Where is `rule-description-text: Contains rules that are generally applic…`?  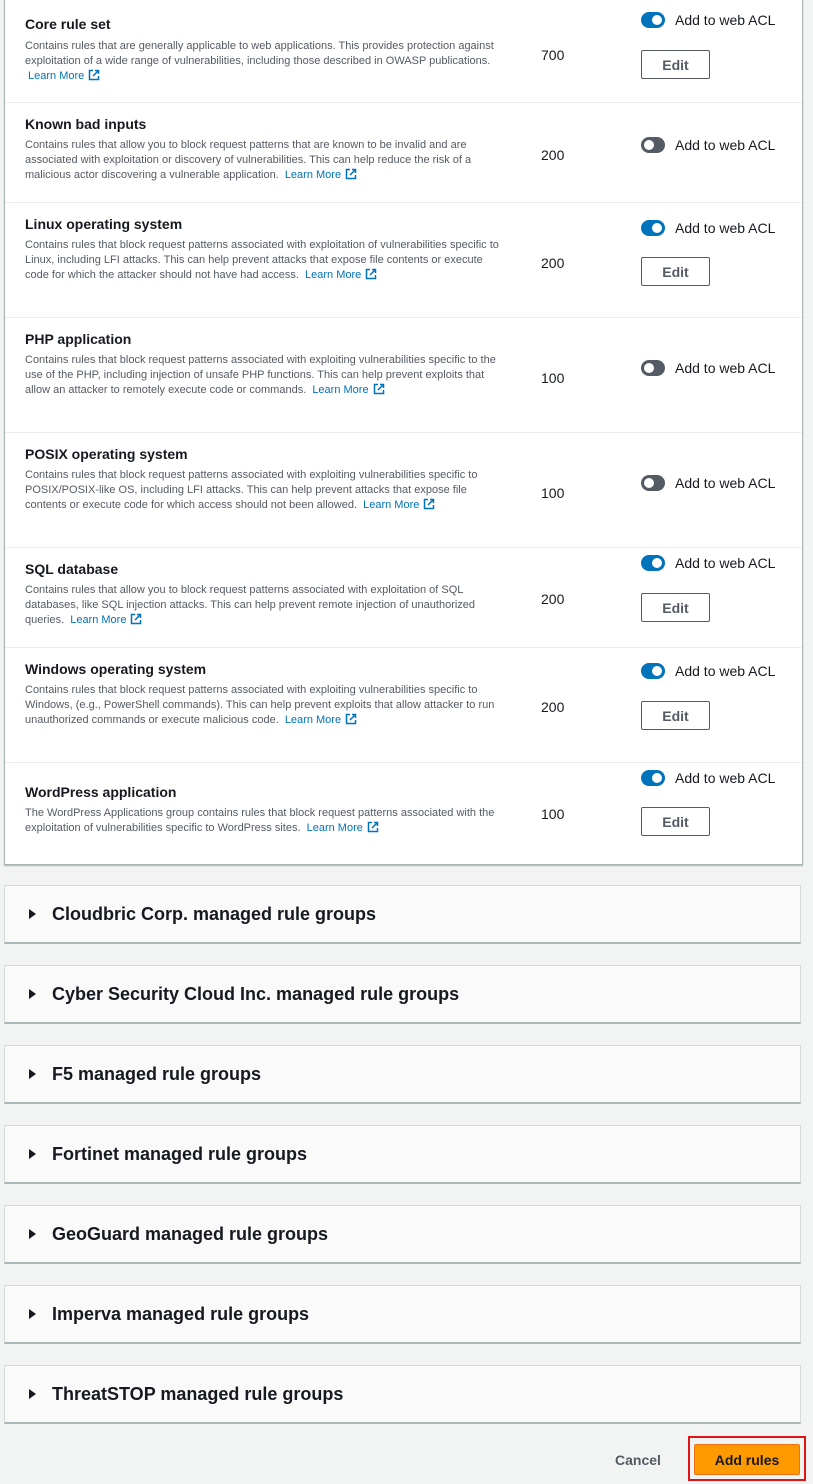 rule-description-text: Contains rules that are generally applic… is located at coordinates (259, 53).